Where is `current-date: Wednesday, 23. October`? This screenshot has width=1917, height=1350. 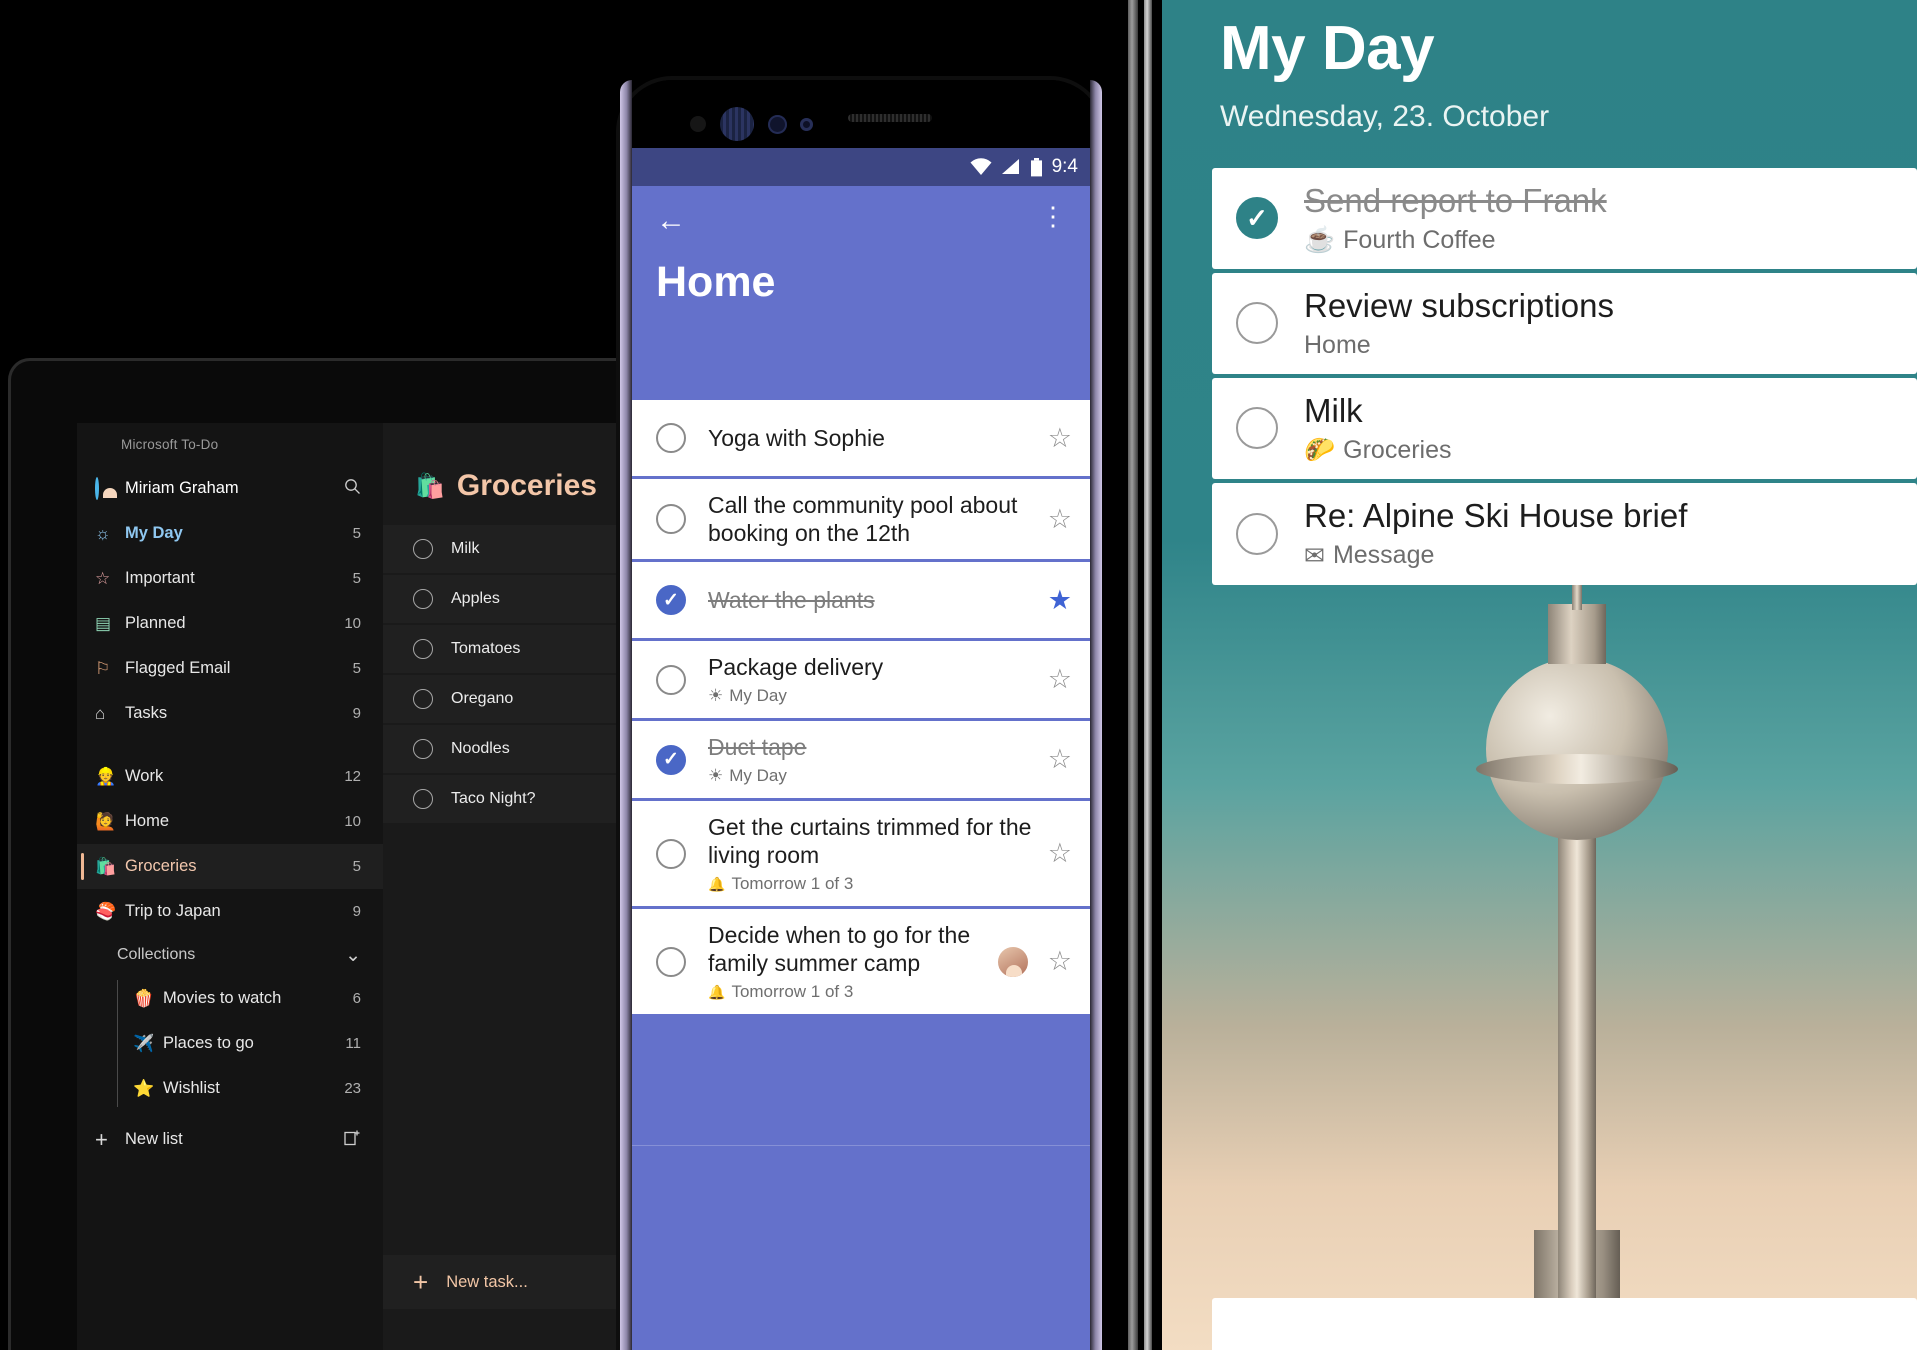 current-date: Wednesday, 23. October is located at coordinates (1385, 116).